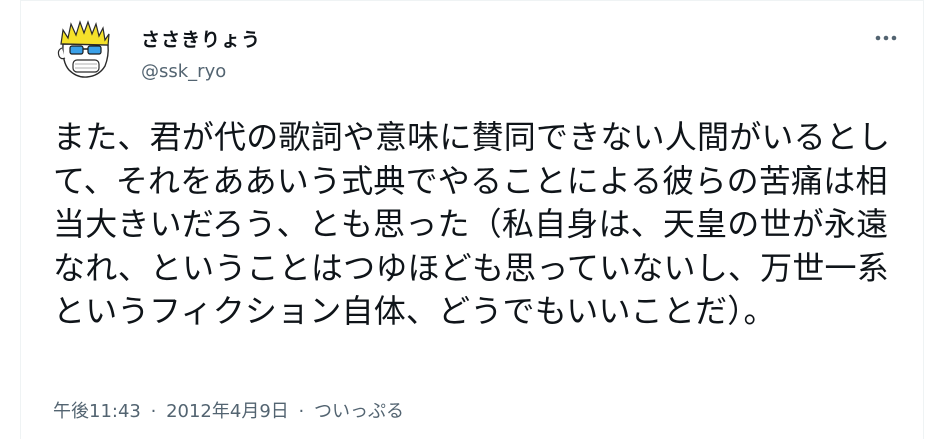 Image resolution: width=944 pixels, height=439 pixels. I want to click on cartoon-face-avatar-icon, so click(85, 50).